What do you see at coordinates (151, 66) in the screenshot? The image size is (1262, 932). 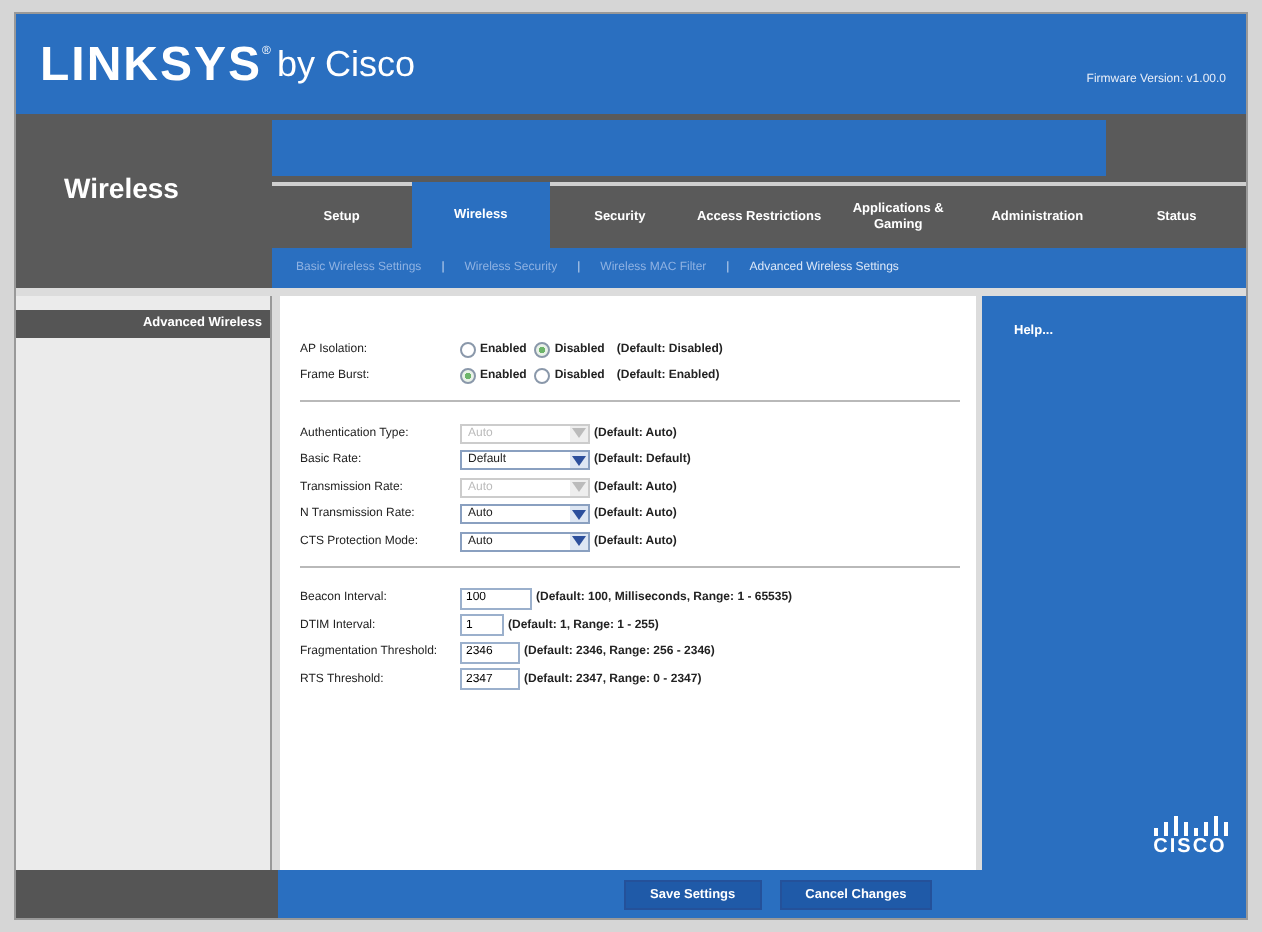 I see `linksys-logo: LINKSYS` at bounding box center [151, 66].